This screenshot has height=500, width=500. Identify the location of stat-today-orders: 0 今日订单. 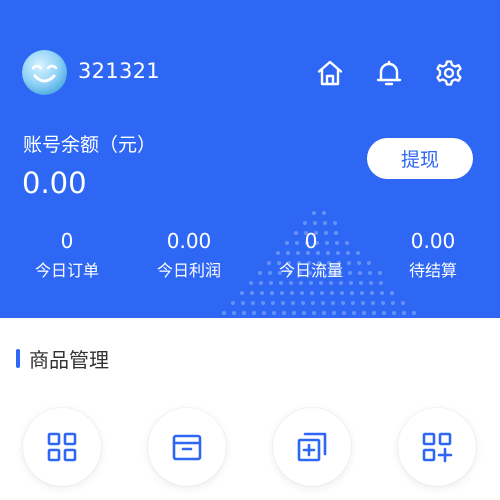
(67, 255).